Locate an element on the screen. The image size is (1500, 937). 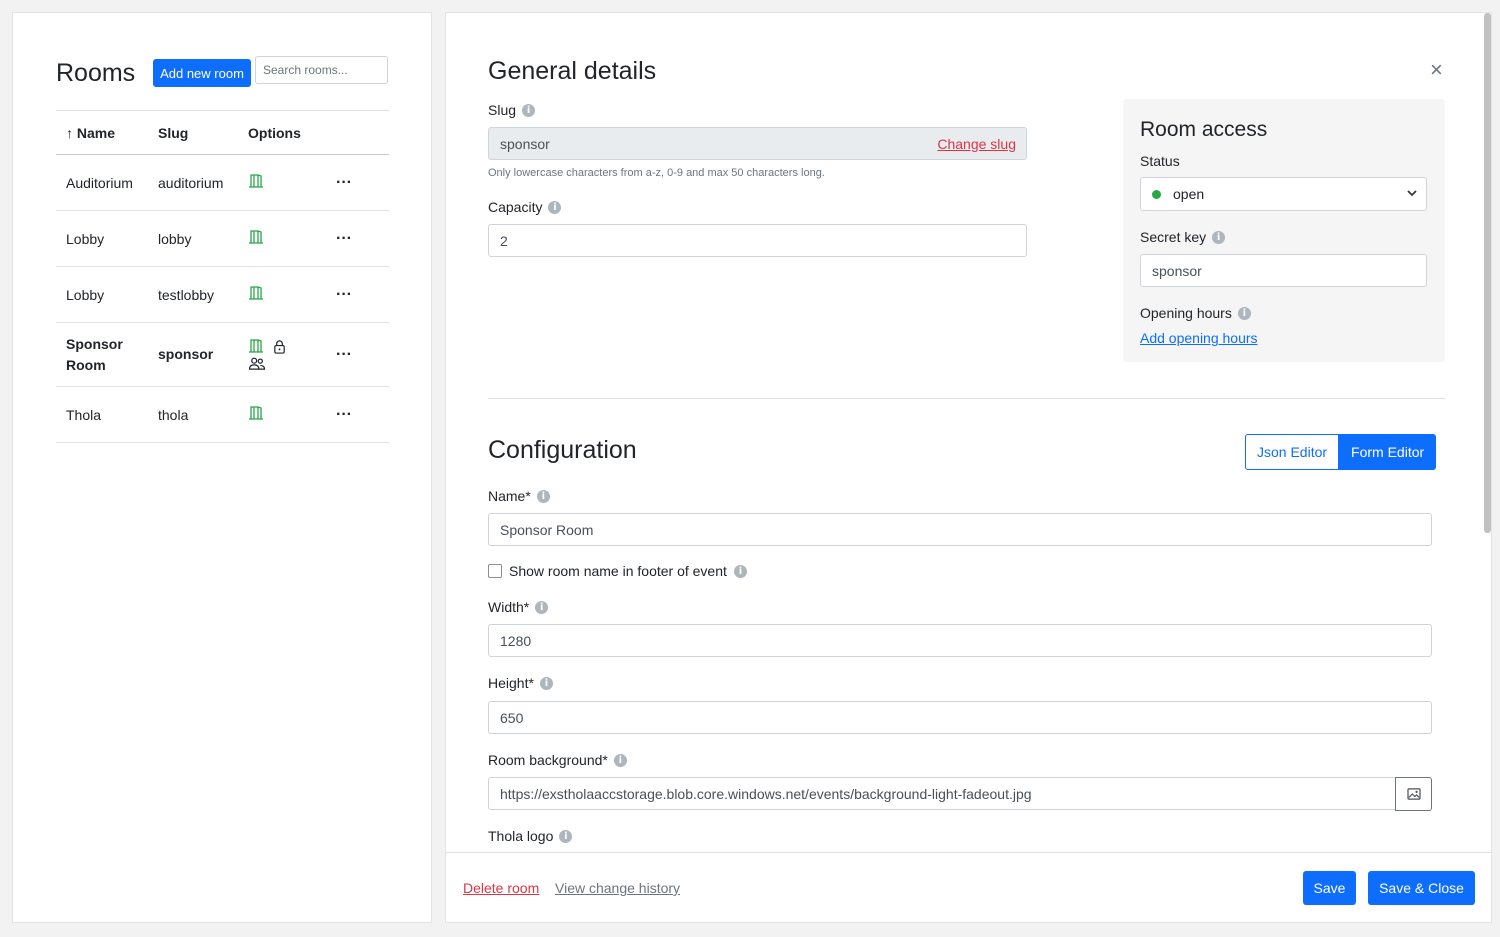
room-slug: auditorium is located at coordinates (193, 182).